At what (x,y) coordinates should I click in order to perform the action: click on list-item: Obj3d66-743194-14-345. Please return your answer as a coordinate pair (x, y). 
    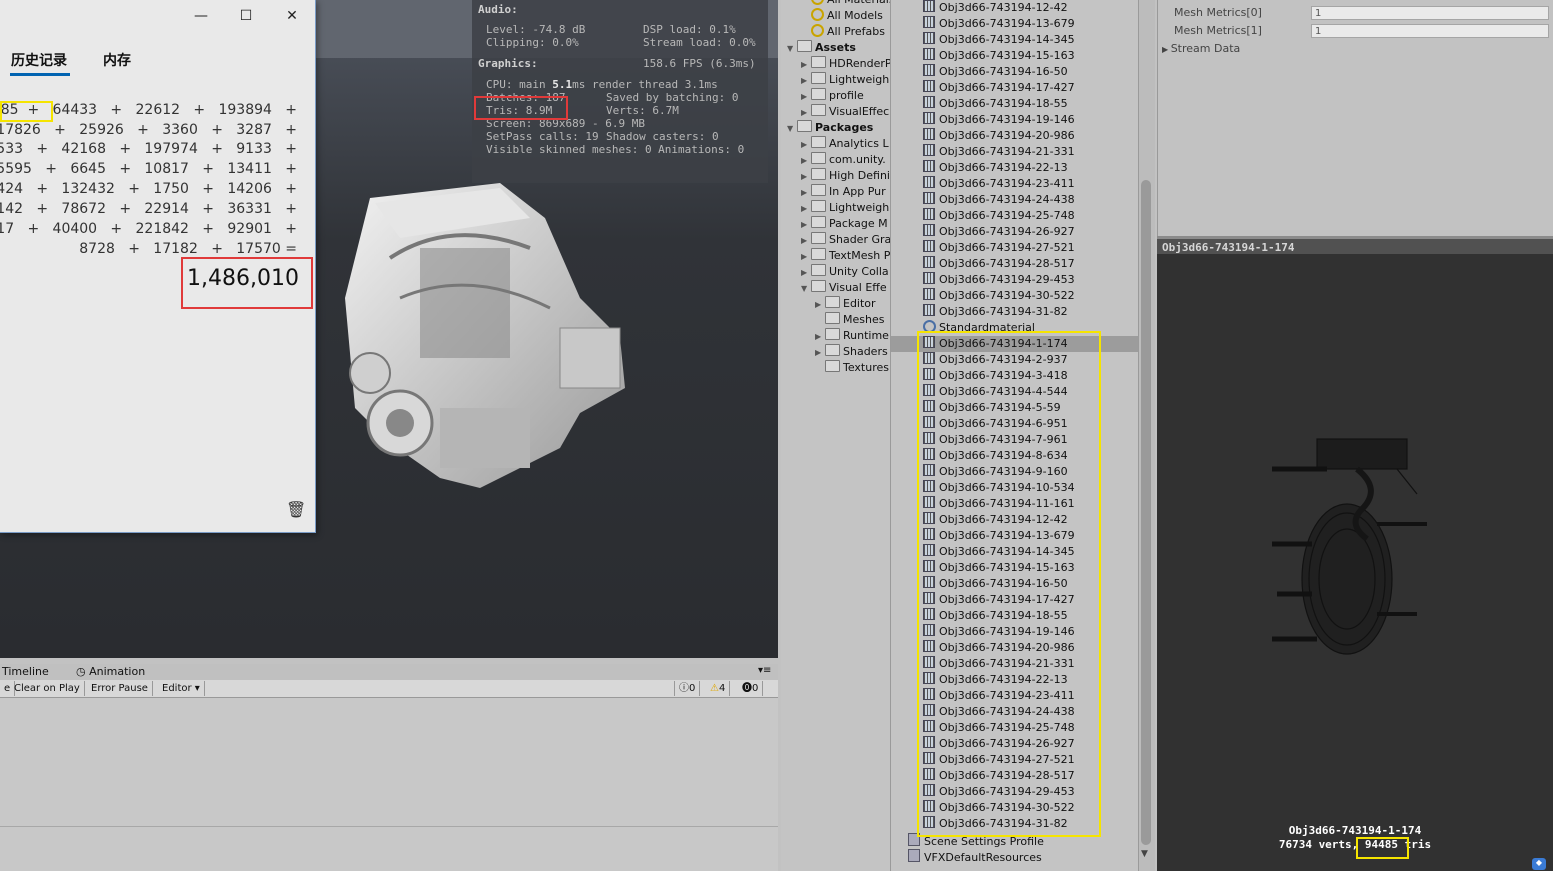
    Looking at the image, I should click on (999, 40).